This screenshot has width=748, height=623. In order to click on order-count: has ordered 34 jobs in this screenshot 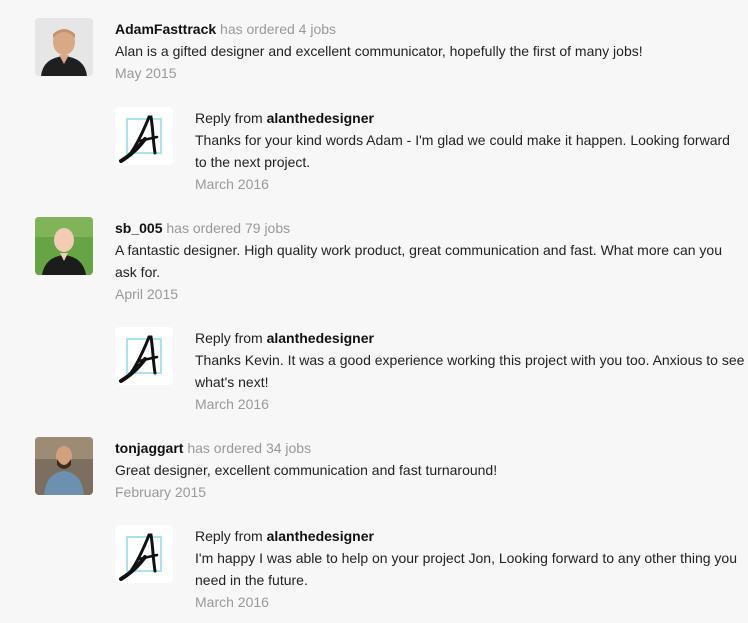, I will do `click(249, 448)`.